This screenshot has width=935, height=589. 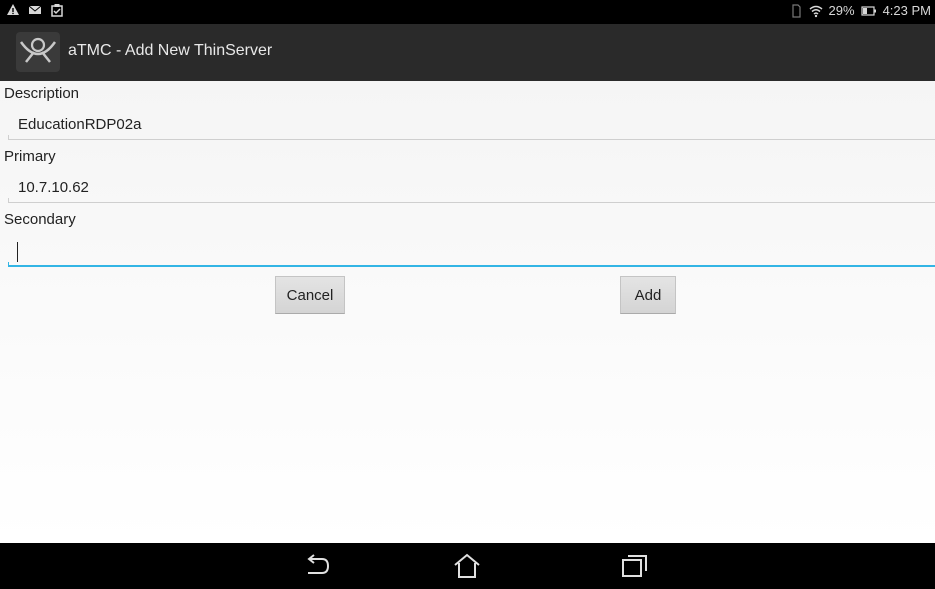 I want to click on status-left-icons, so click(x=35, y=10).